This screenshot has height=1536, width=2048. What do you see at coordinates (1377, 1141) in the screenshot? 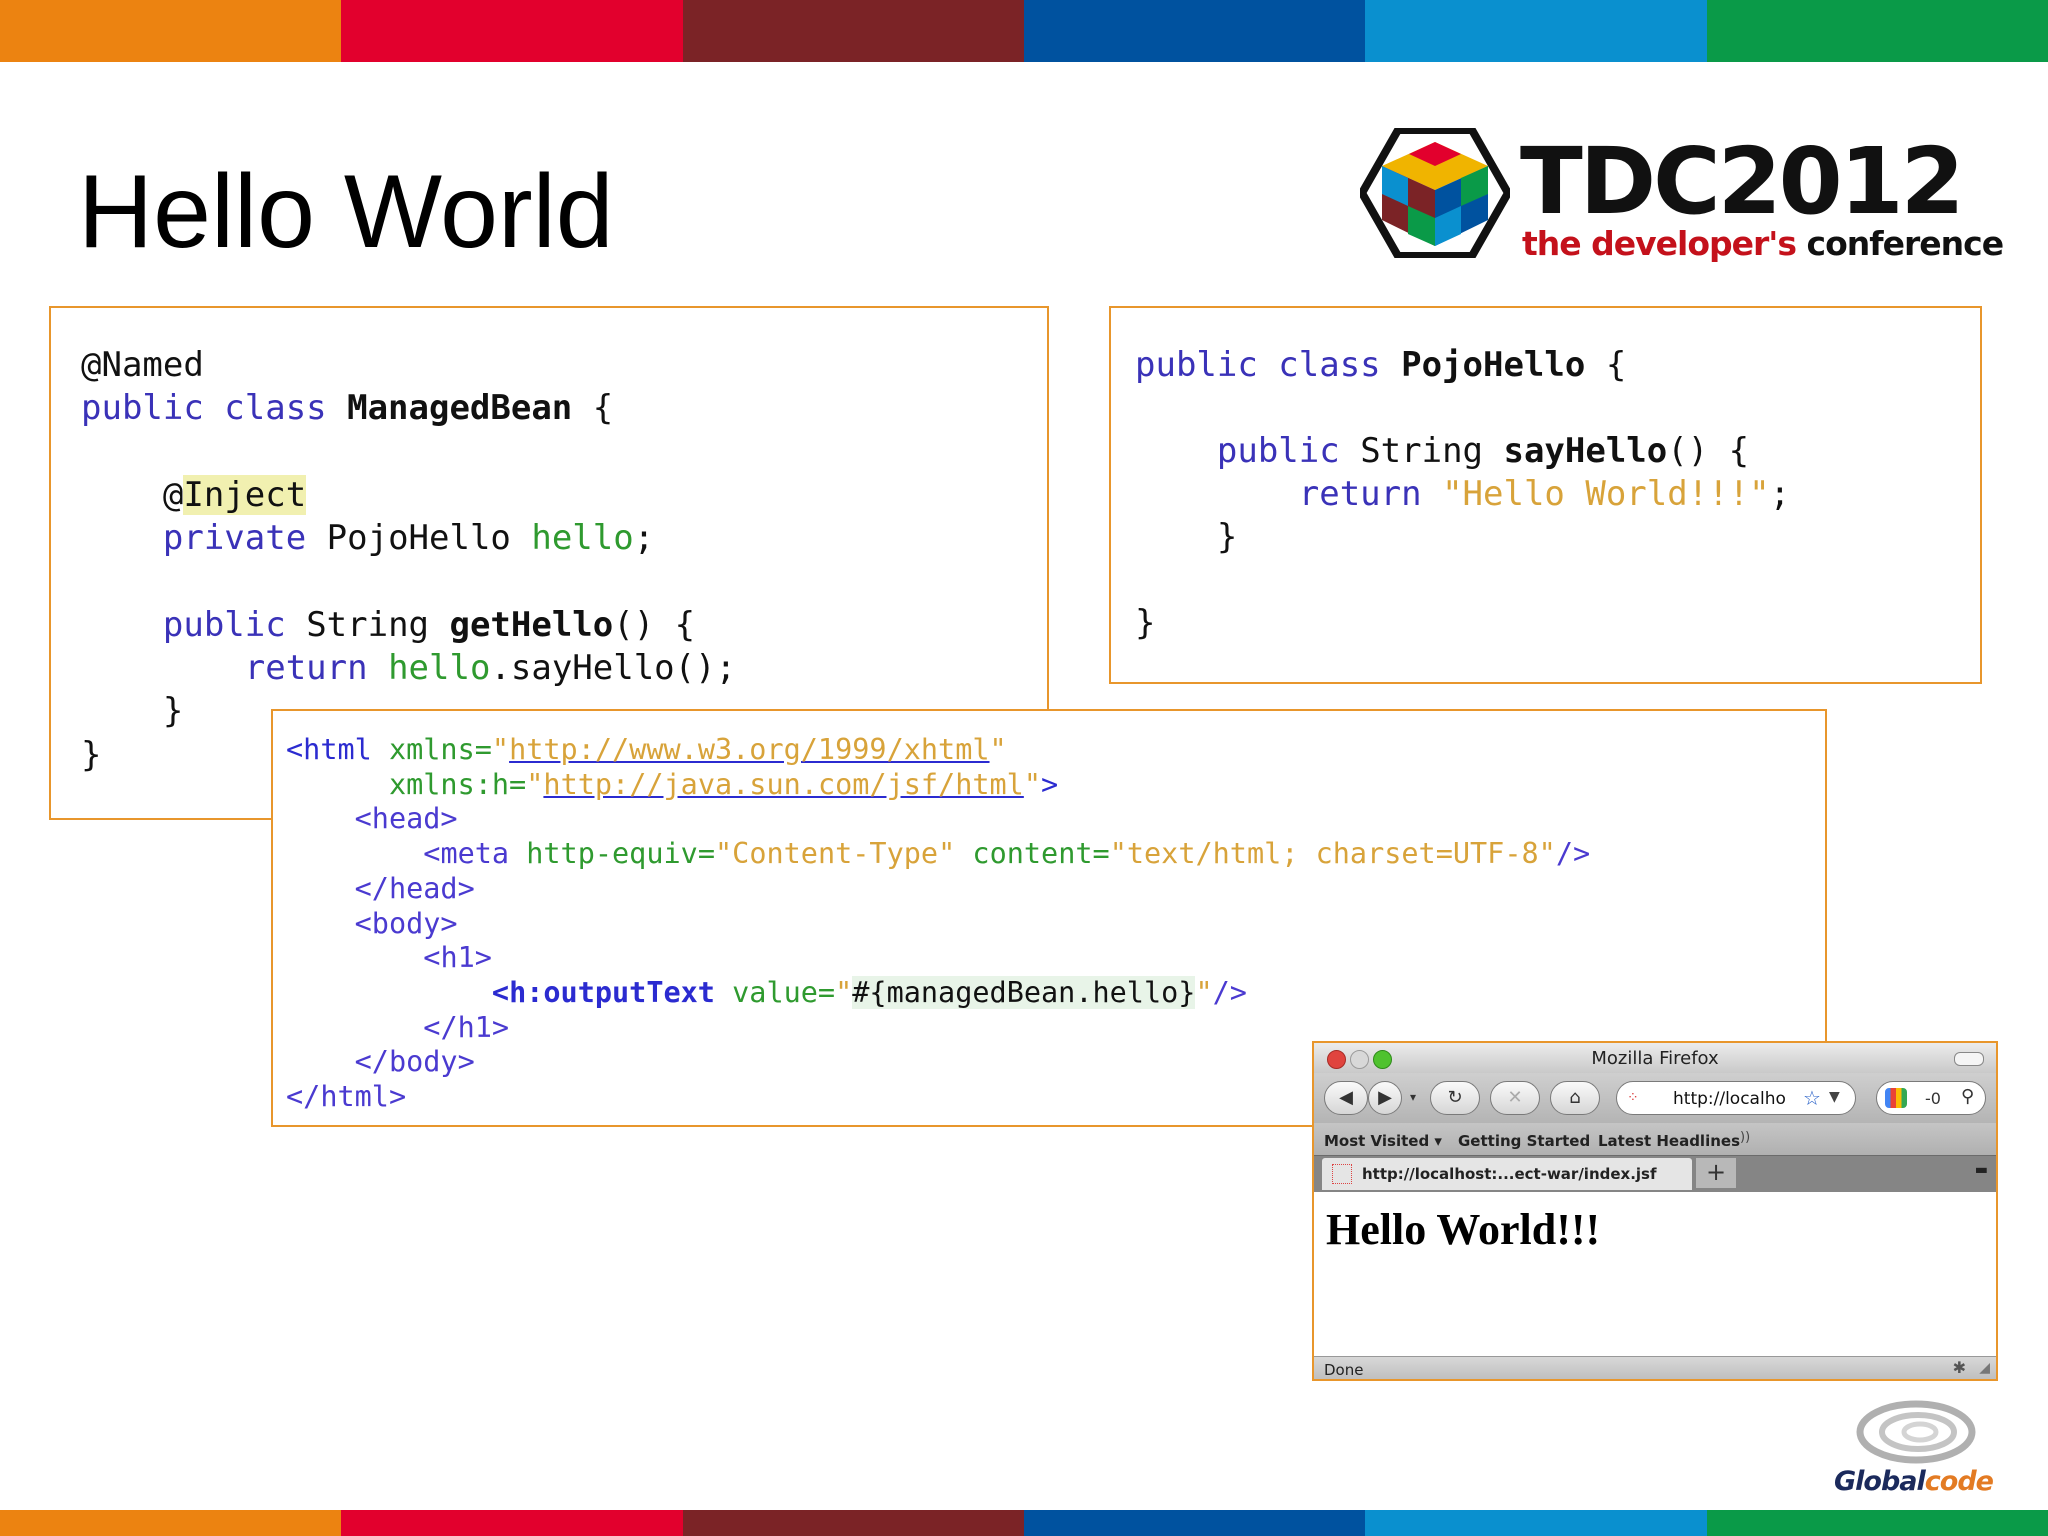
I see `bookmark-most-visited-label: Most Visited` at bounding box center [1377, 1141].